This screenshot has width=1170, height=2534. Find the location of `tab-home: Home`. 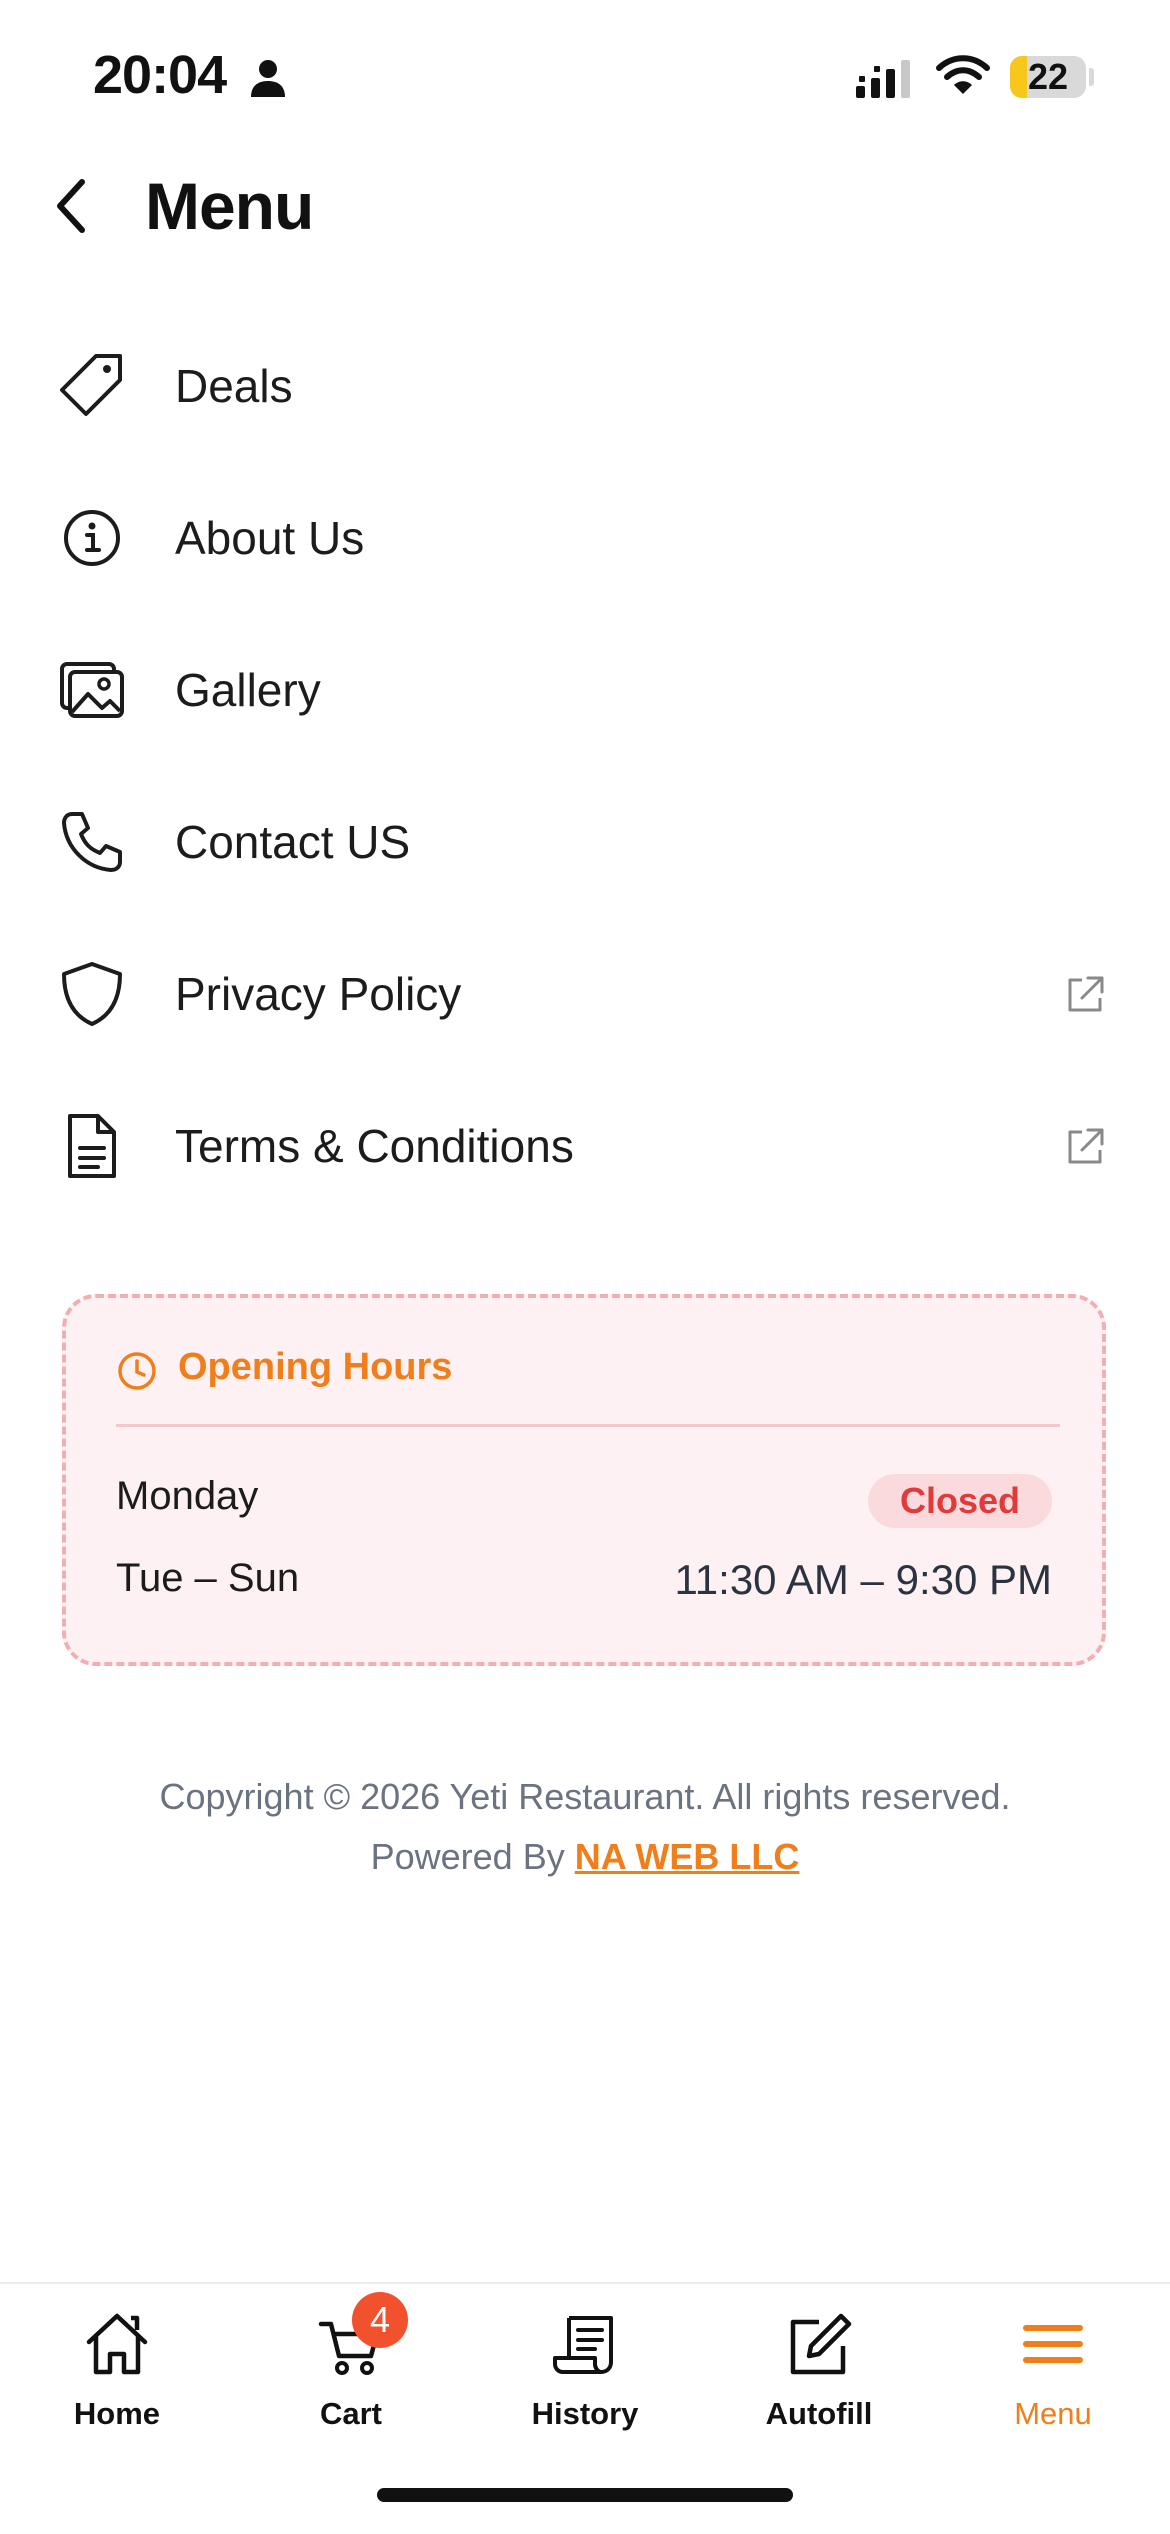

tab-home: Home is located at coordinates (117, 2359).